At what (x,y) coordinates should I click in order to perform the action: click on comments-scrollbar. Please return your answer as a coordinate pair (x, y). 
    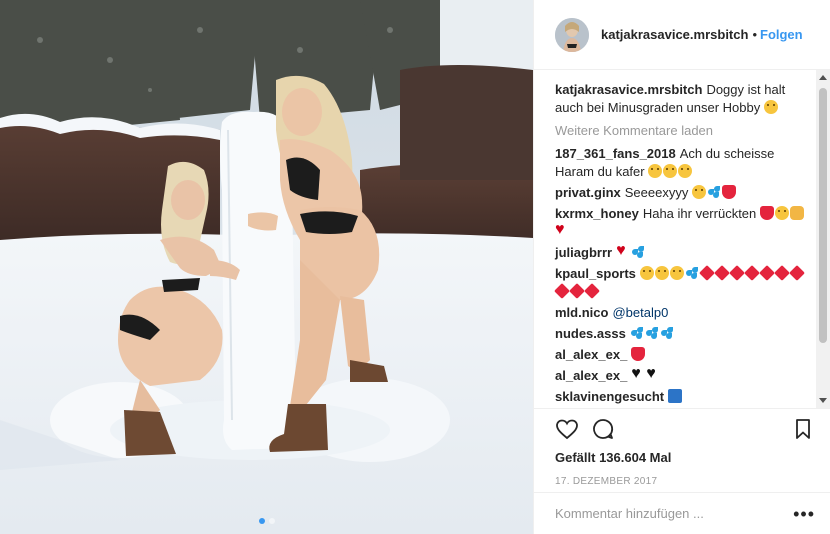
    Looking at the image, I should click on (823, 239).